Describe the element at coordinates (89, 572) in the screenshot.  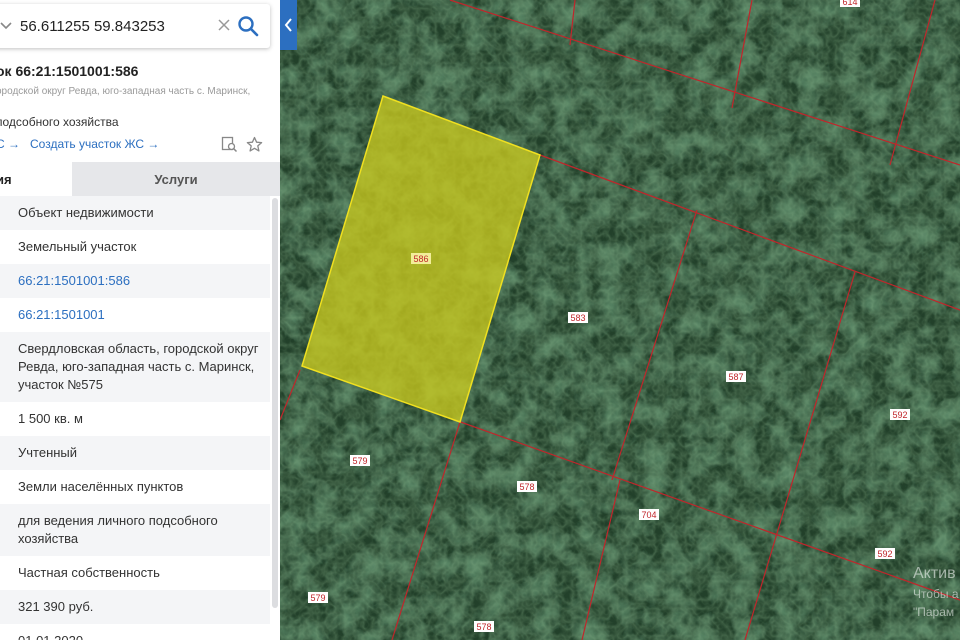
I see `list-item: Частная собственность` at that location.